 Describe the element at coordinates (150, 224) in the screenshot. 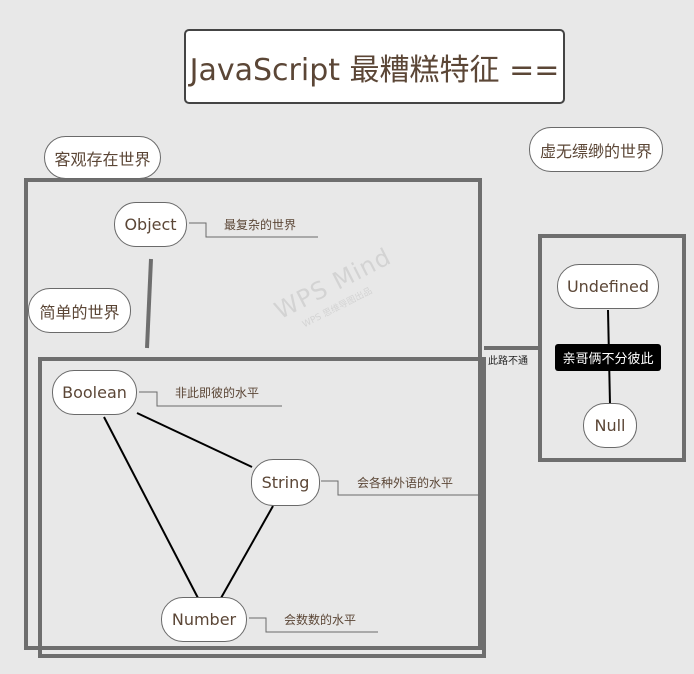

I see `node-object: Object` at that location.